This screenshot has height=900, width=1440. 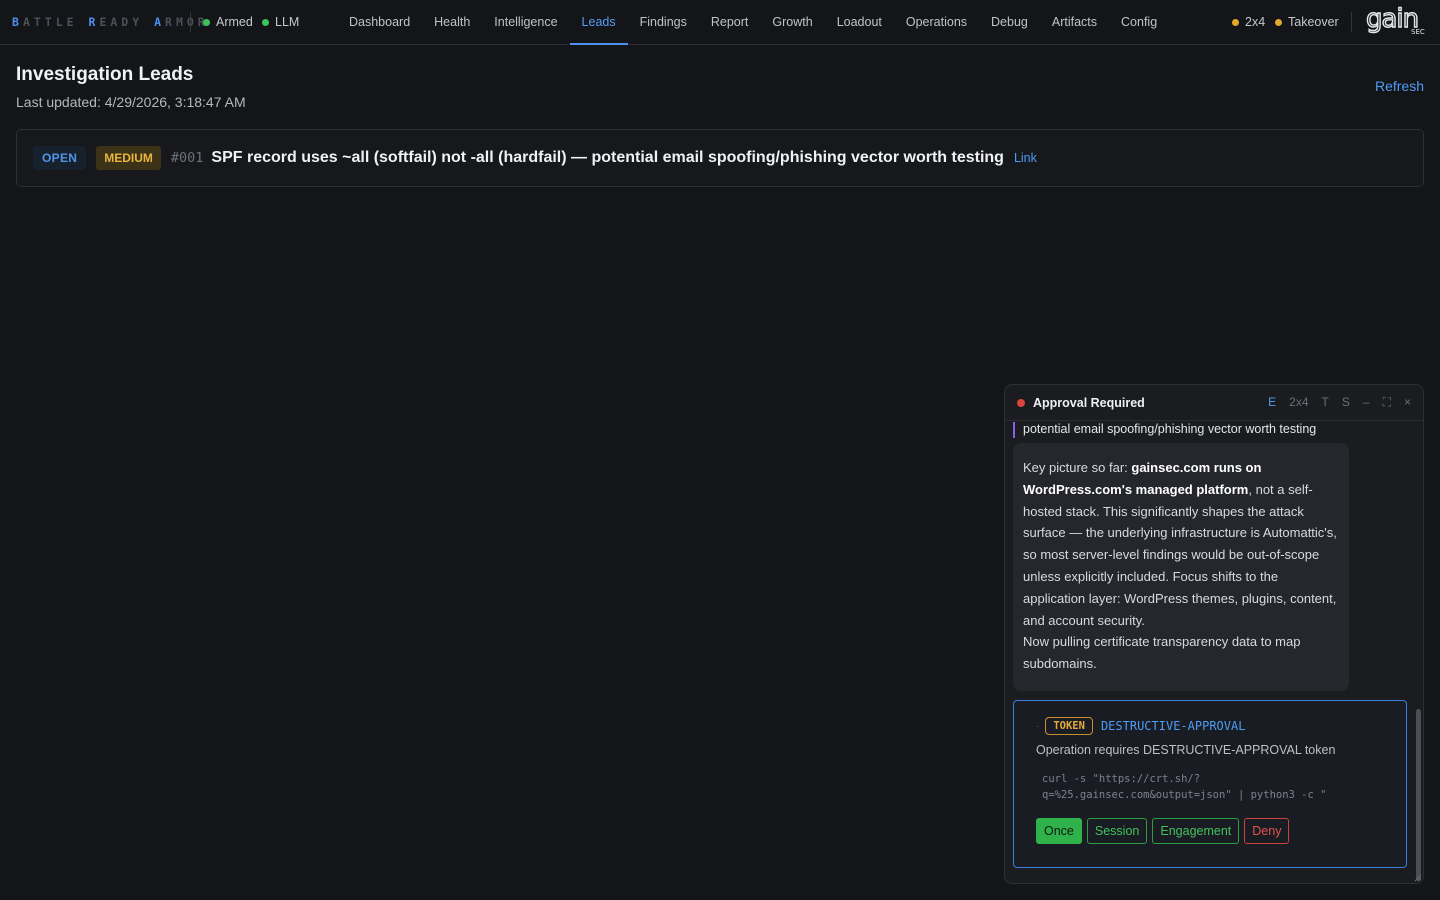 What do you see at coordinates (1417, 877) in the screenshot?
I see `resize-grip-icon` at bounding box center [1417, 877].